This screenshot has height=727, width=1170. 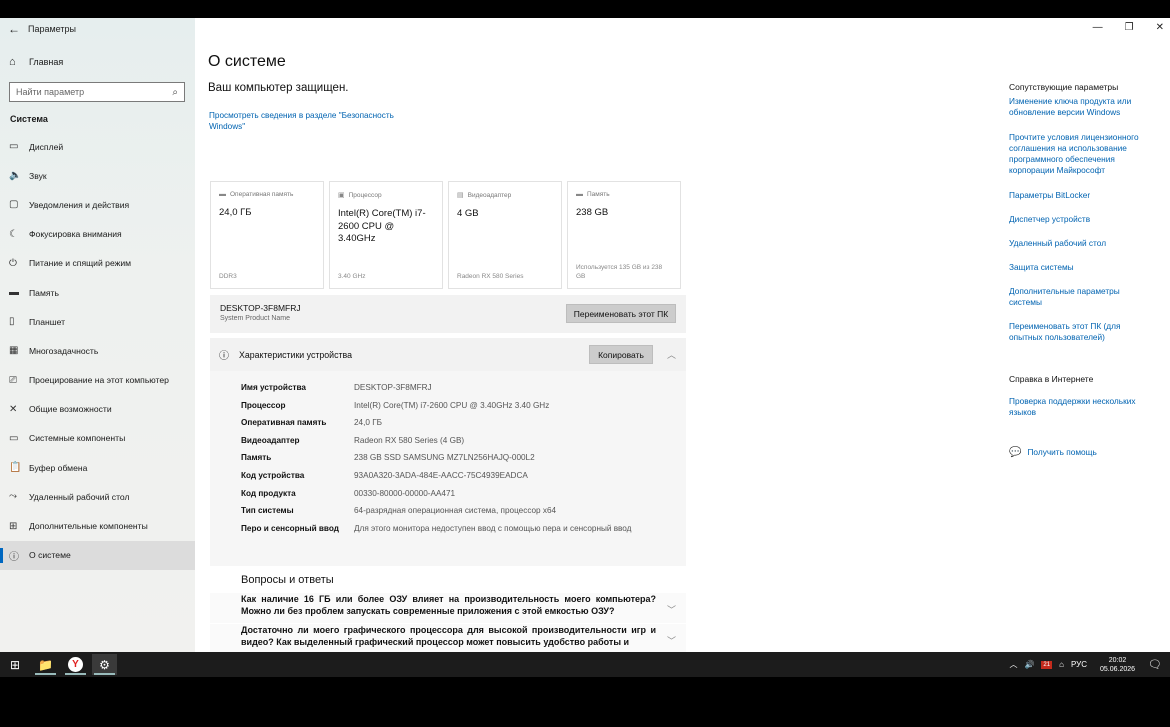 I want to click on web-help-link: Проверка поддержки нескольких языков, so click(x=1079, y=407).